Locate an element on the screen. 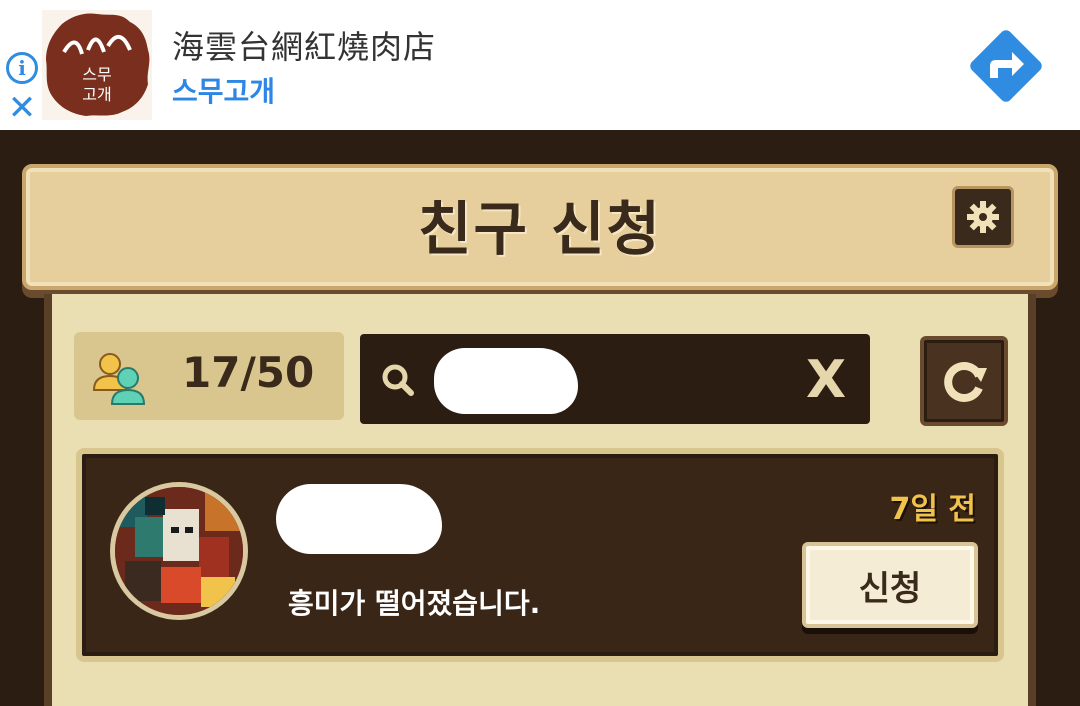  ad-logo: 스무 고개 is located at coordinates (97, 65).